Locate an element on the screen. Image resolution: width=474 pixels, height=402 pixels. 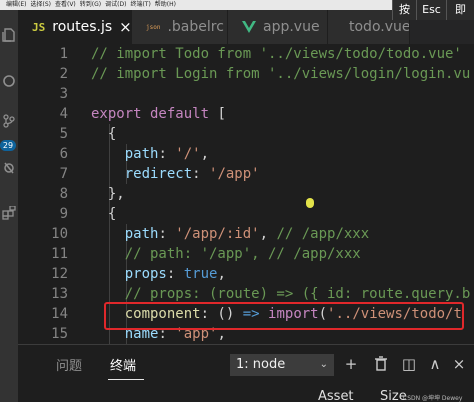
code-token: '/app' is located at coordinates (234, 174).